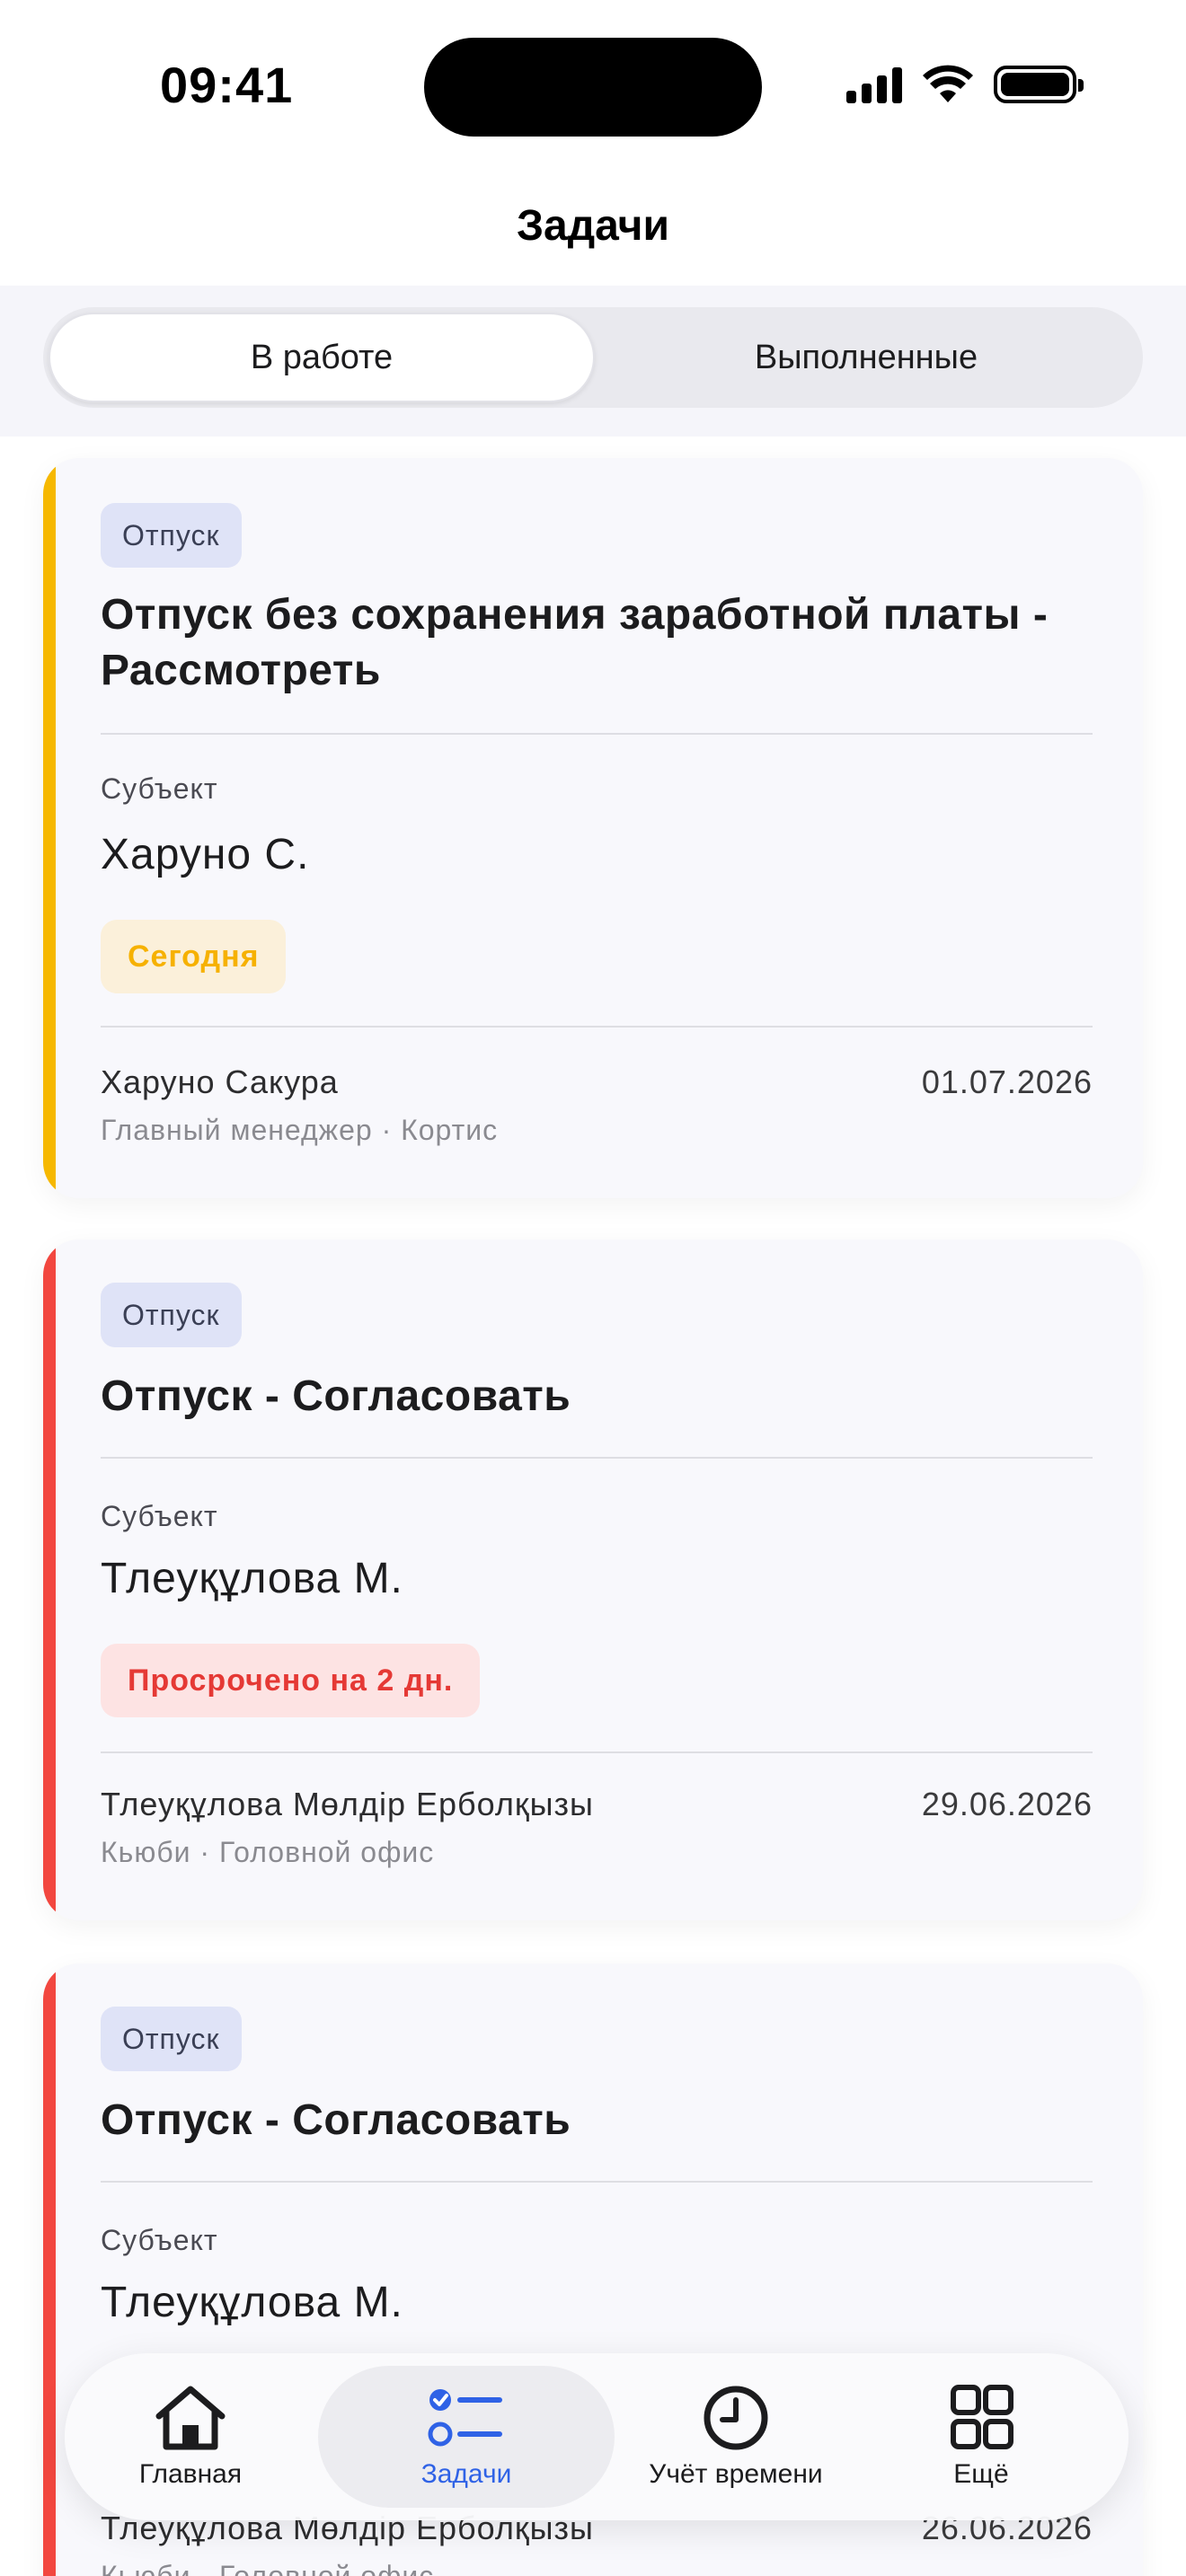  I want to click on home-icon, so click(190, 2418).